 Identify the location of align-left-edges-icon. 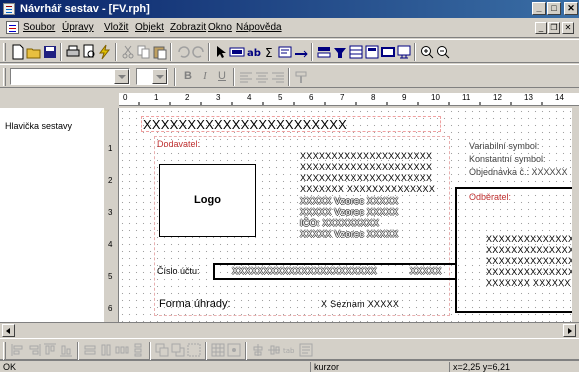
(18, 350).